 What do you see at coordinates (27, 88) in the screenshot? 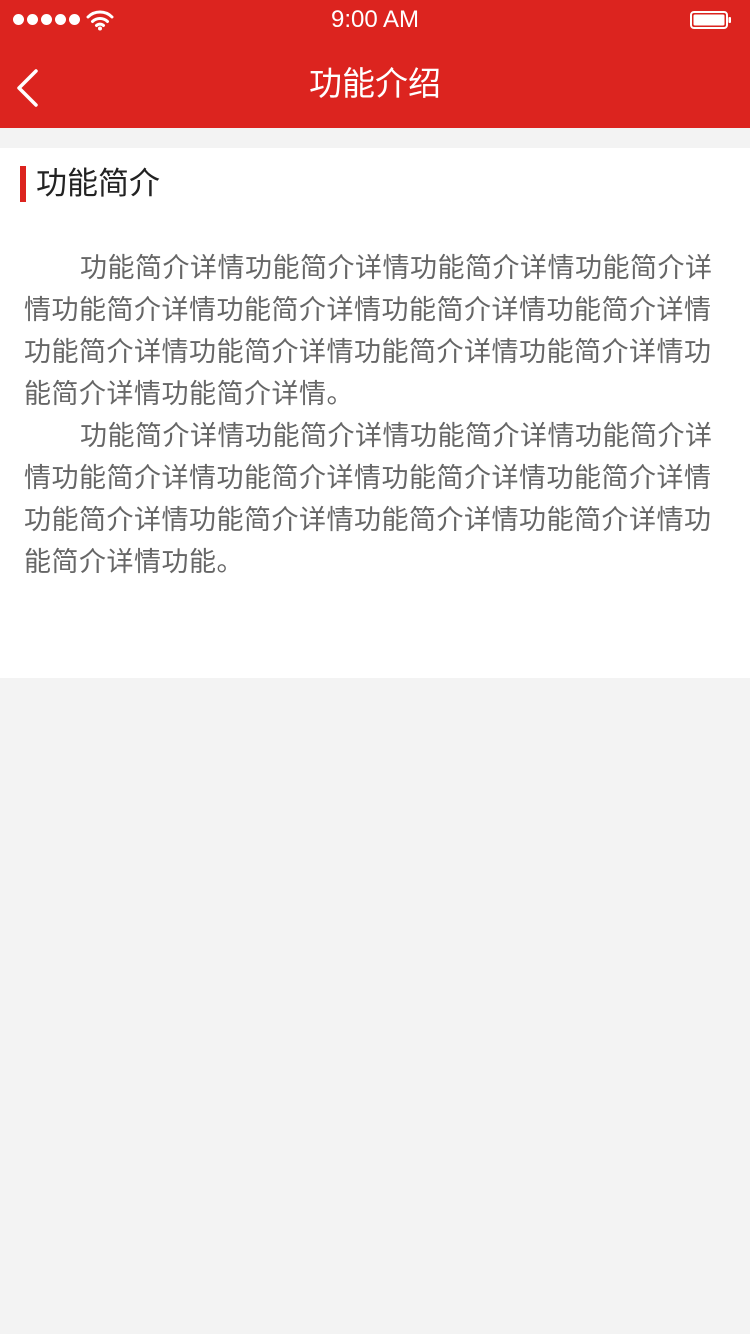
I see `chevron-left-icon` at bounding box center [27, 88].